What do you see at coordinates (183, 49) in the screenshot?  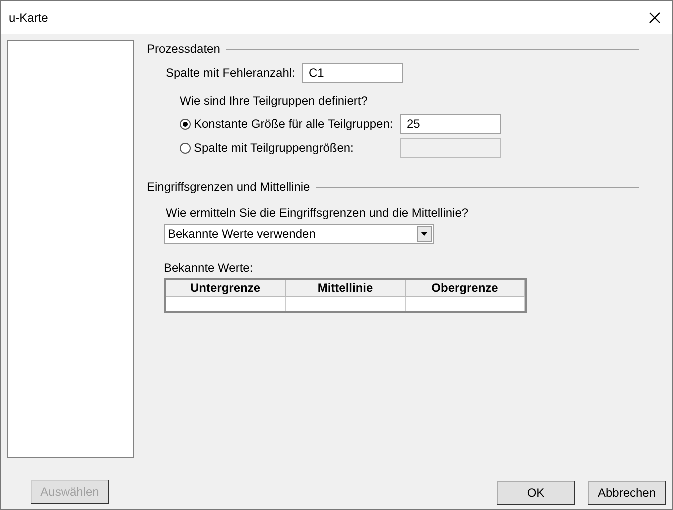 I see `group-title: Prozessdaten` at bounding box center [183, 49].